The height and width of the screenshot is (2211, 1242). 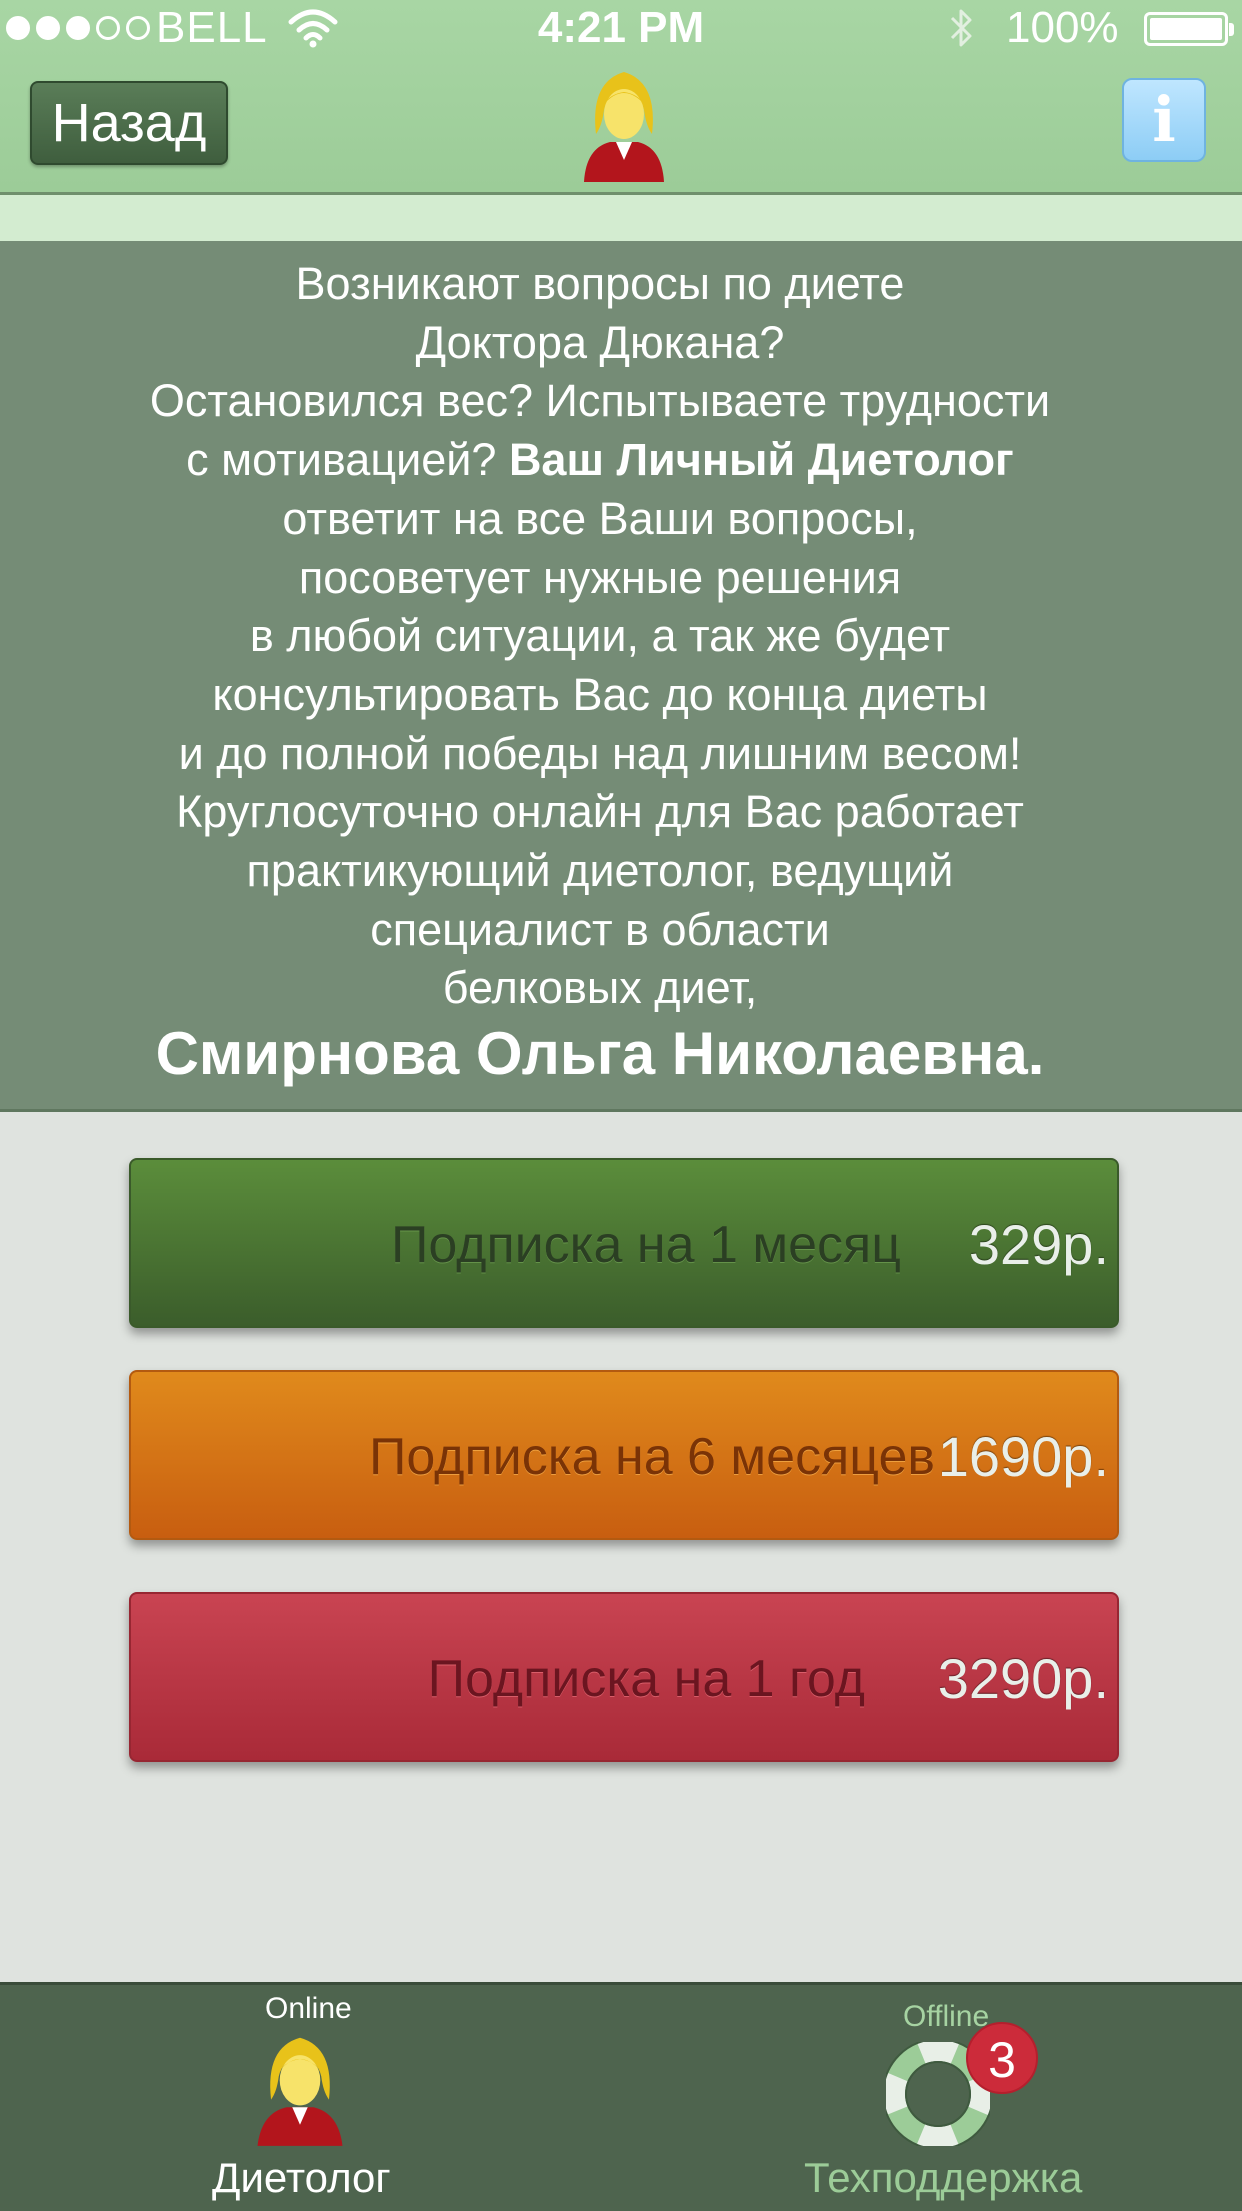 What do you see at coordinates (645, 1245) in the screenshot?
I see `subscription-label: Подписка на 1 месяц` at bounding box center [645, 1245].